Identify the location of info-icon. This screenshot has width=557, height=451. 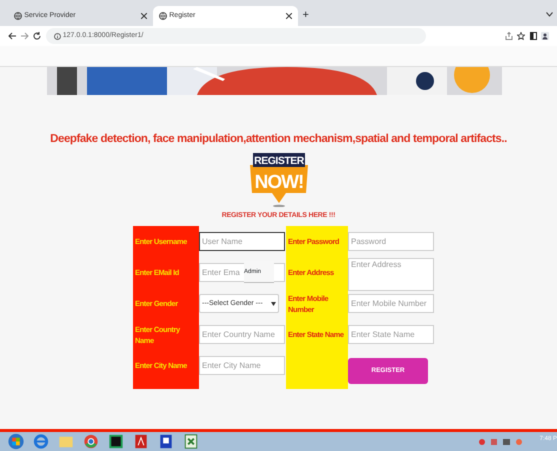
(57, 36).